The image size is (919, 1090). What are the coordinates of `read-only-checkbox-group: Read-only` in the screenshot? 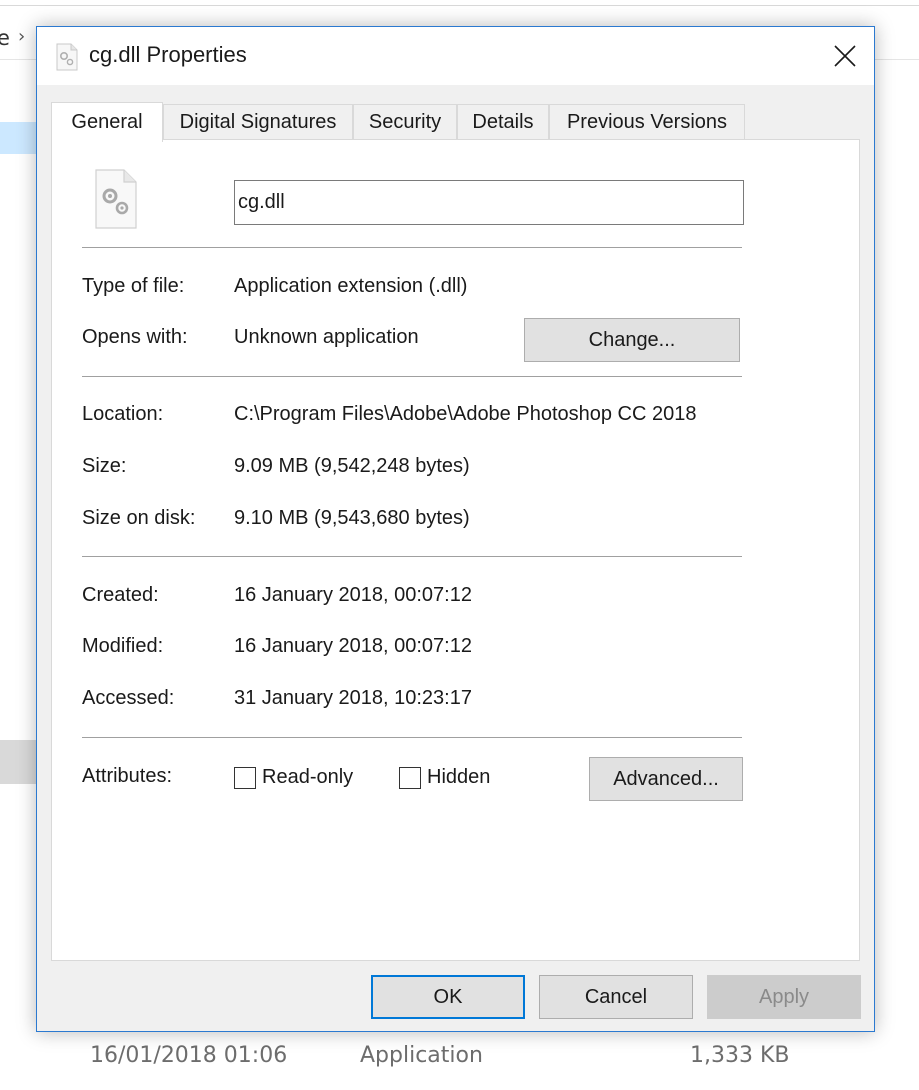 It's located at (293, 777).